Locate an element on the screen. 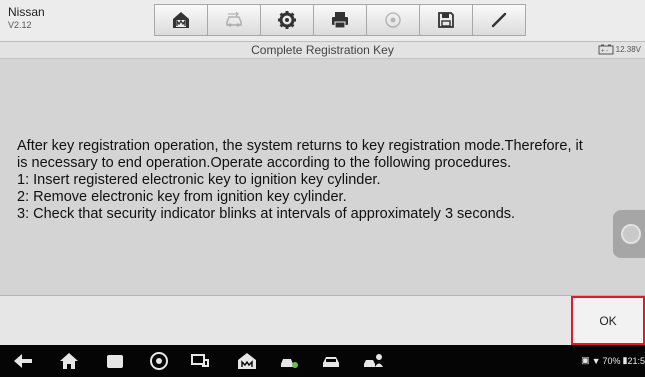 This screenshot has height=377, width=645. settings-tool-button is located at coordinates (287, 20).